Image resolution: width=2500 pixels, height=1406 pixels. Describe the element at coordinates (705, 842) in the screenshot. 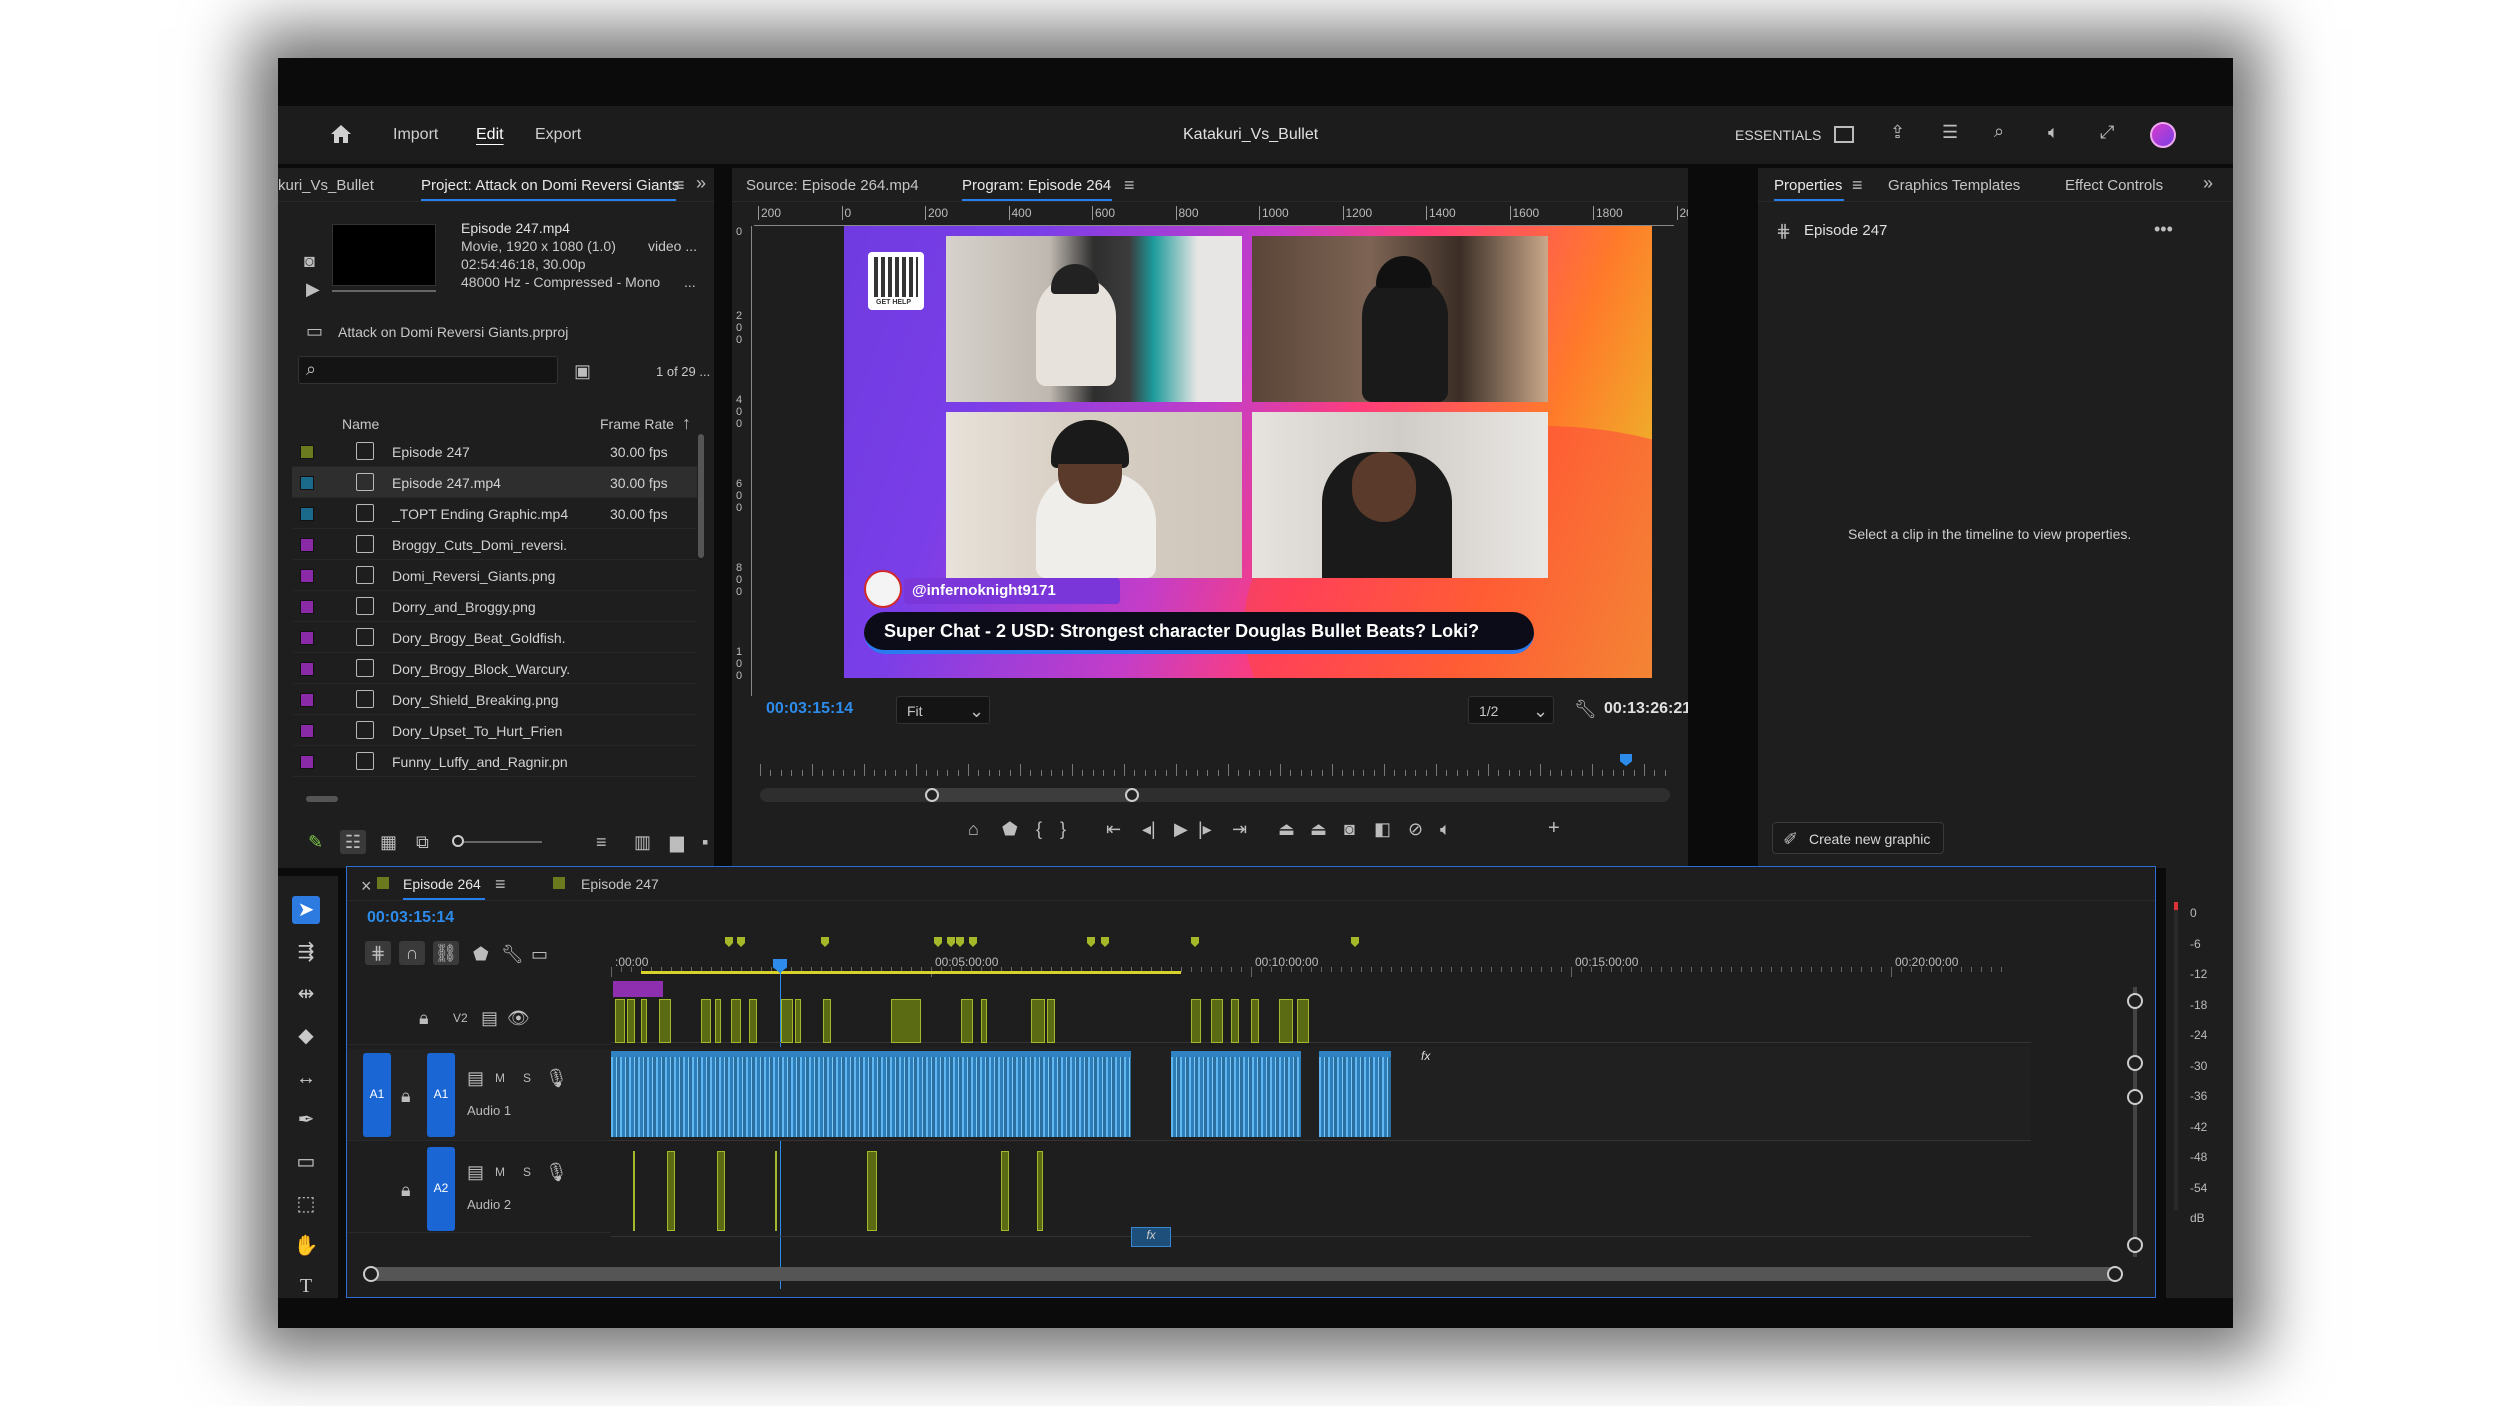

I see `new-item-icon: ▪` at that location.